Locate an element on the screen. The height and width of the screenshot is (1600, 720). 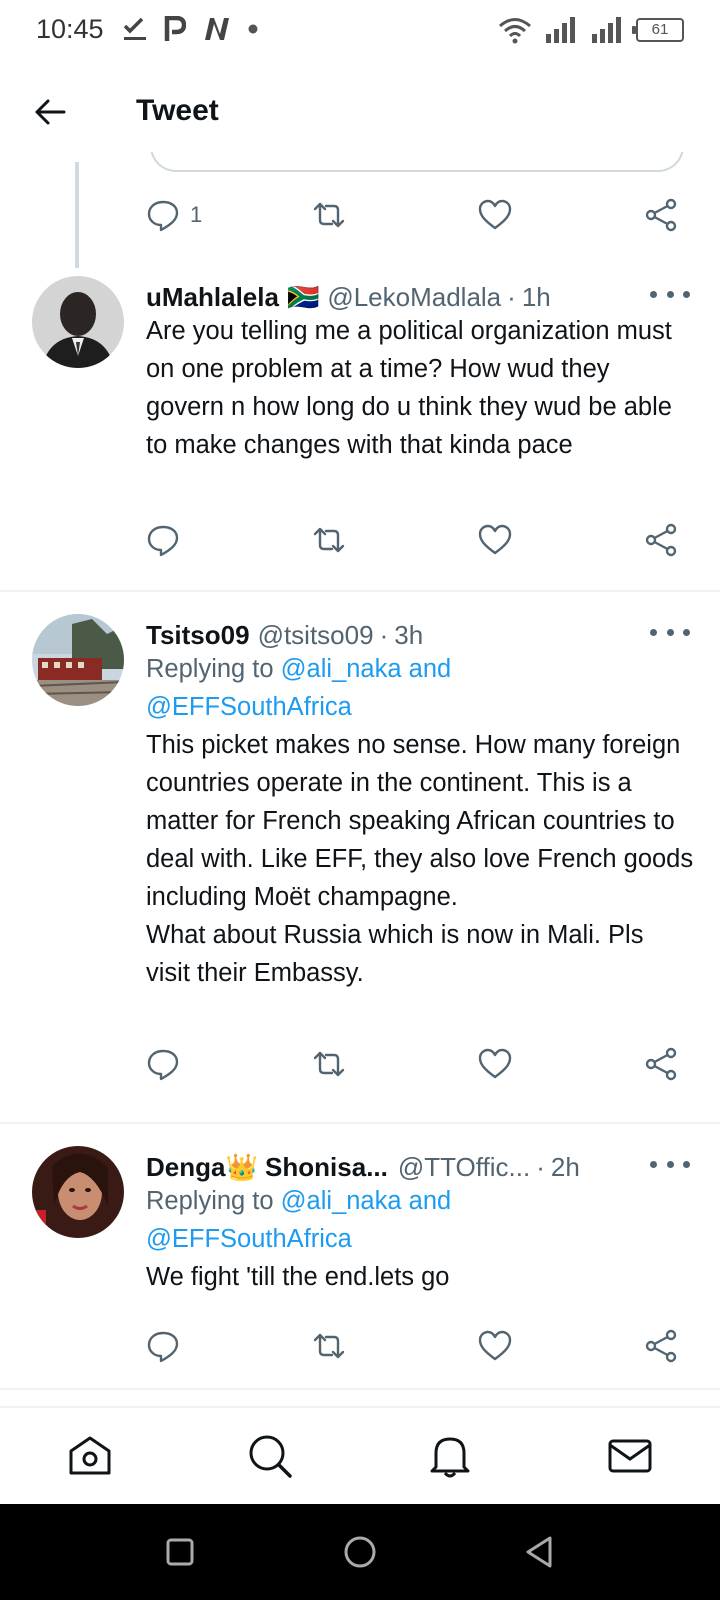
nav-notifications is located at coordinates (450, 1456).